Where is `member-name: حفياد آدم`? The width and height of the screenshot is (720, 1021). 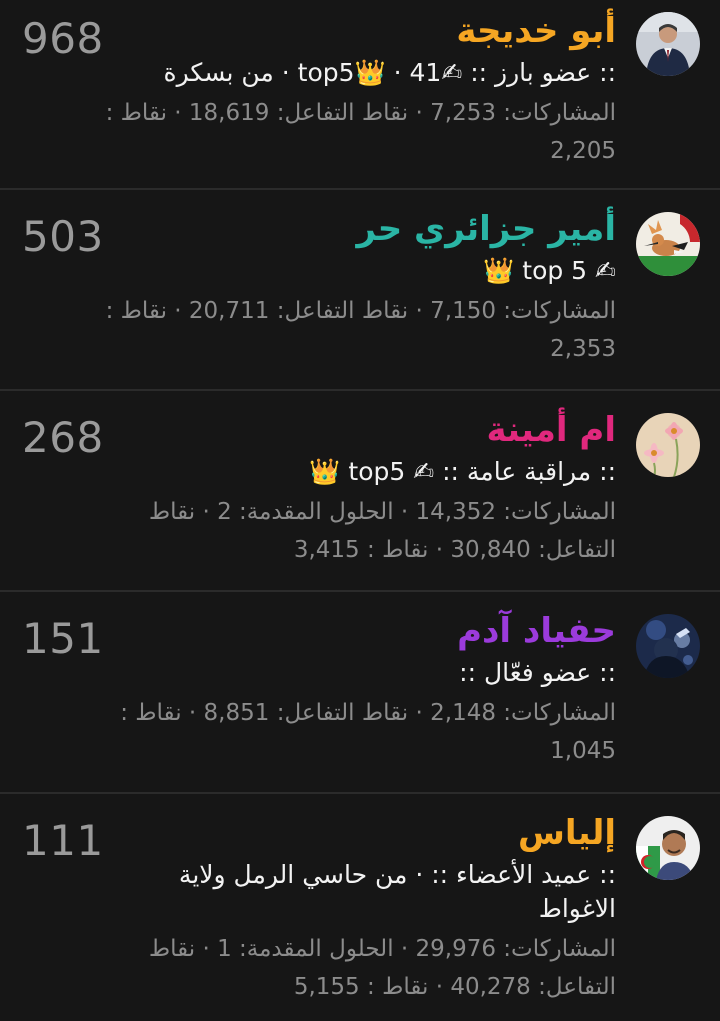 member-name: حفياد آدم is located at coordinates (356, 631).